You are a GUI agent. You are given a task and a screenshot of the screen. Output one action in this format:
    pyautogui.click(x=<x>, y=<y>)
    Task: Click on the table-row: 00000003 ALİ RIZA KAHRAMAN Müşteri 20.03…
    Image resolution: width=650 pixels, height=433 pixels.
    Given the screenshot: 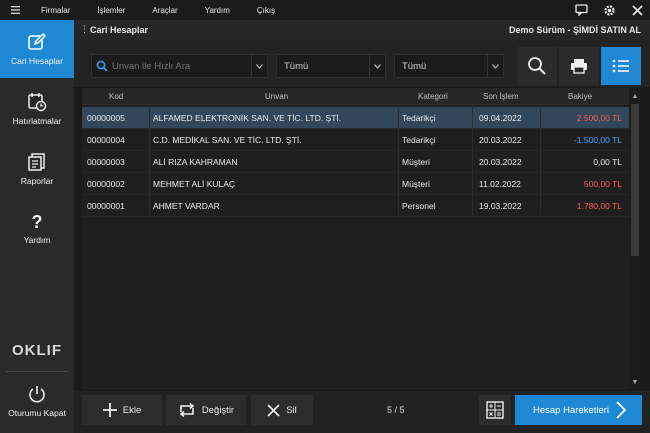 What is the action you would take?
    pyautogui.click(x=355, y=162)
    